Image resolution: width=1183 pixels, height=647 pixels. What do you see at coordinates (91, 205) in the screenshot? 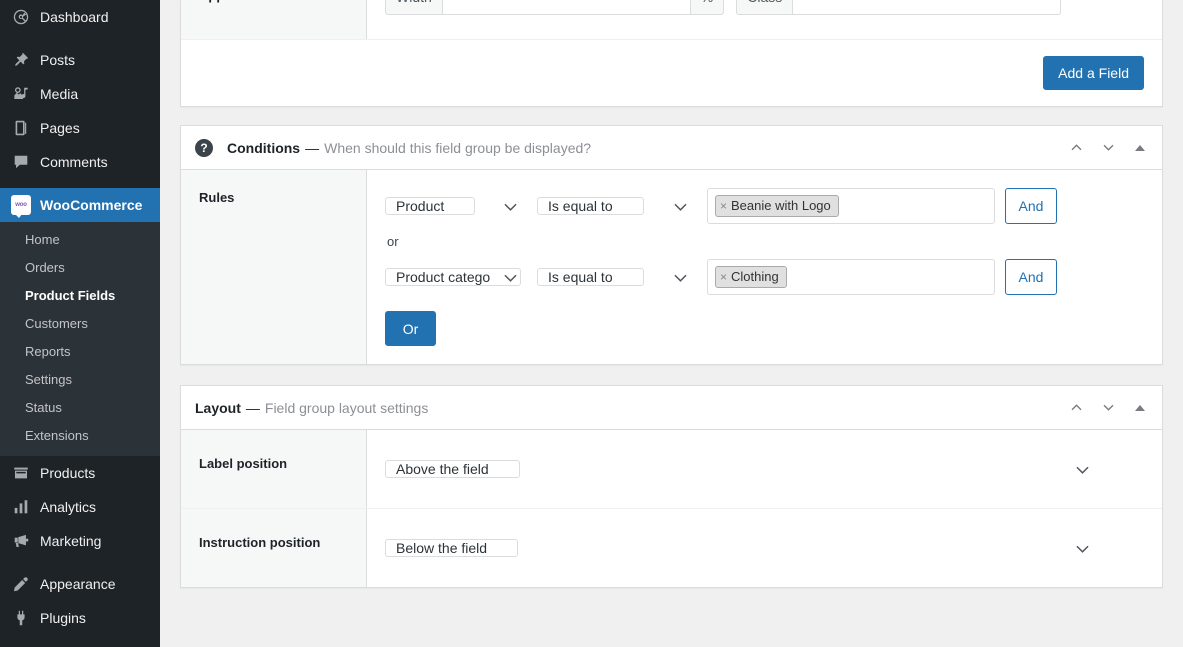
I see `sidebar-item-label: WooCommerce` at bounding box center [91, 205].